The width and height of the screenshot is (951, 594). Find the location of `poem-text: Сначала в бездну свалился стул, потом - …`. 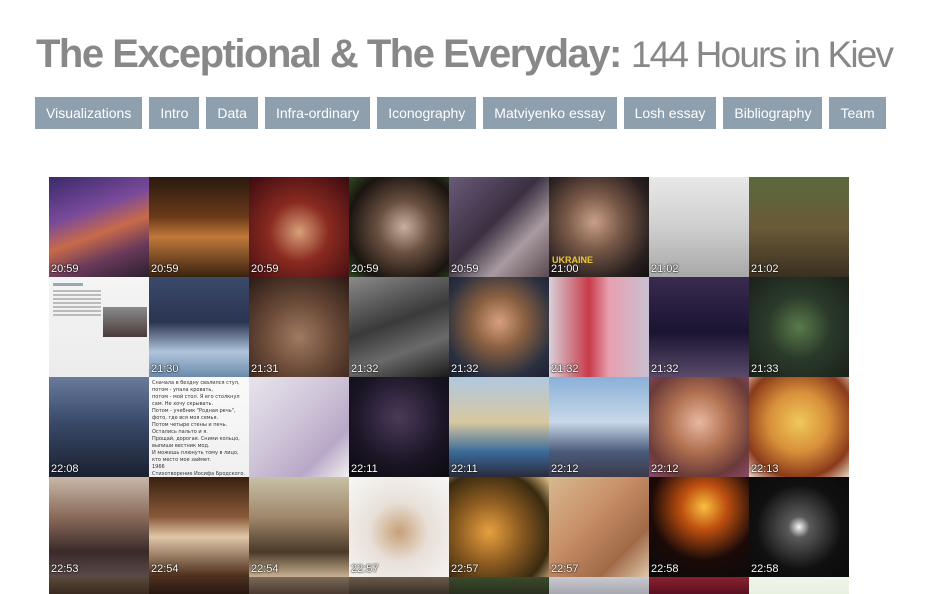

poem-text: Сначала в бездну свалился стул, потом - … is located at coordinates (198, 428).